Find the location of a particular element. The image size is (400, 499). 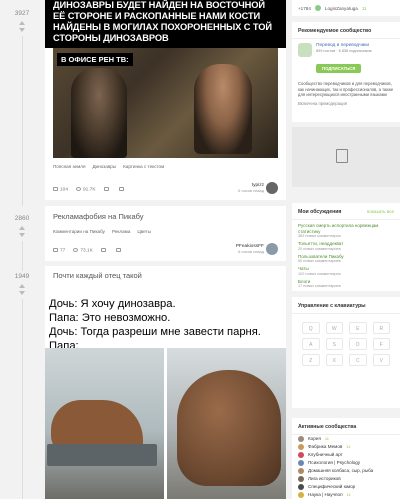

comments-link: 77 is located at coordinates (59, 250).